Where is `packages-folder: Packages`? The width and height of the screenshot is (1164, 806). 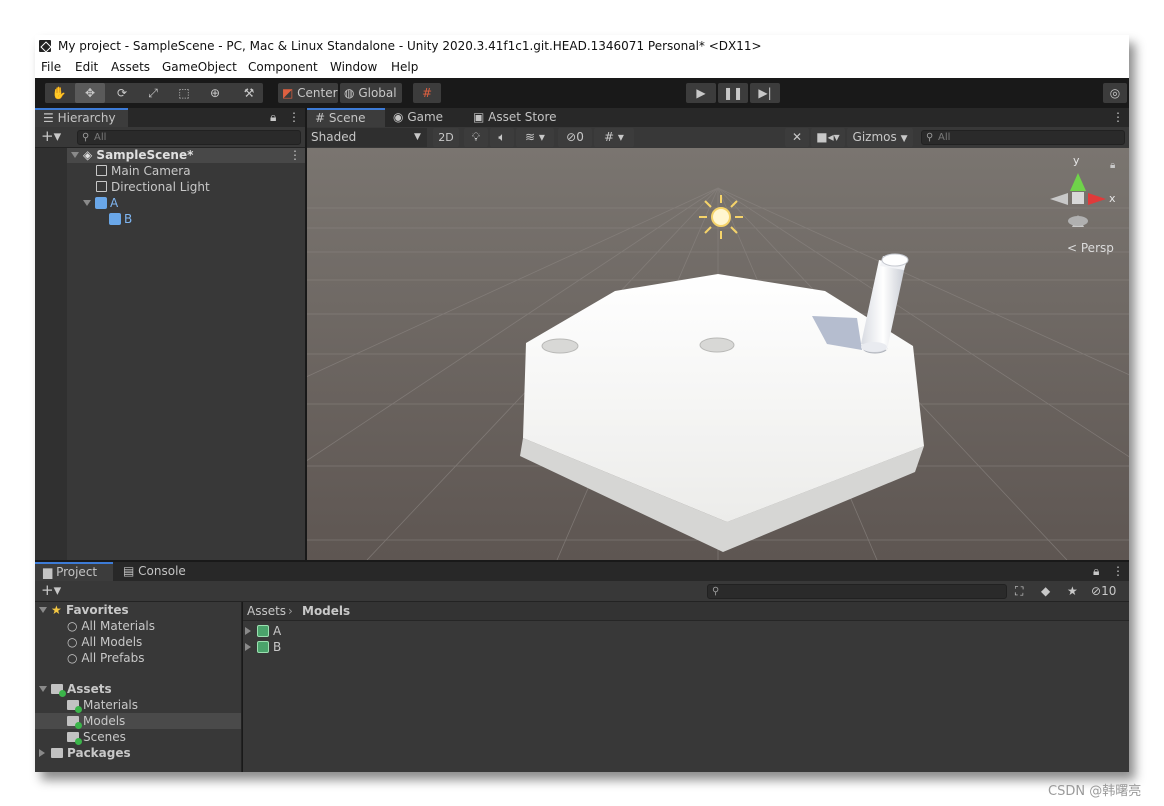 packages-folder: Packages is located at coordinates (85, 753).